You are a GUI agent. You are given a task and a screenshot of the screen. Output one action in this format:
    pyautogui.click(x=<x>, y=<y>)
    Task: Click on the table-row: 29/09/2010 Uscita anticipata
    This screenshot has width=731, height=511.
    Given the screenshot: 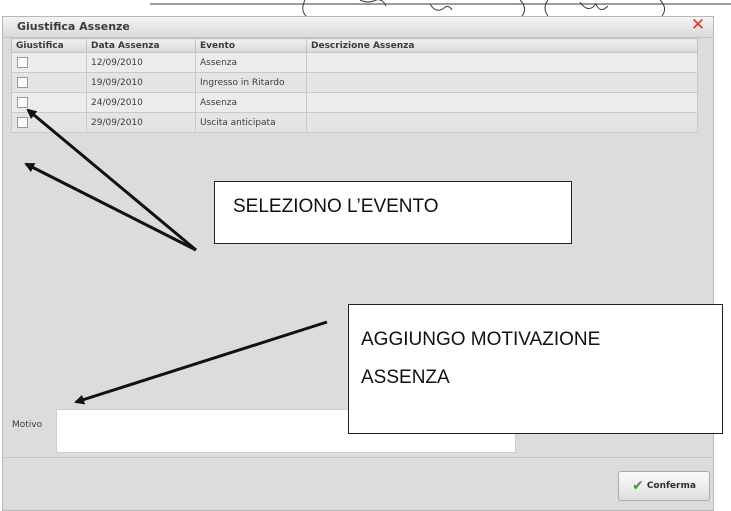 What is the action you would take?
    pyautogui.click(x=354, y=122)
    